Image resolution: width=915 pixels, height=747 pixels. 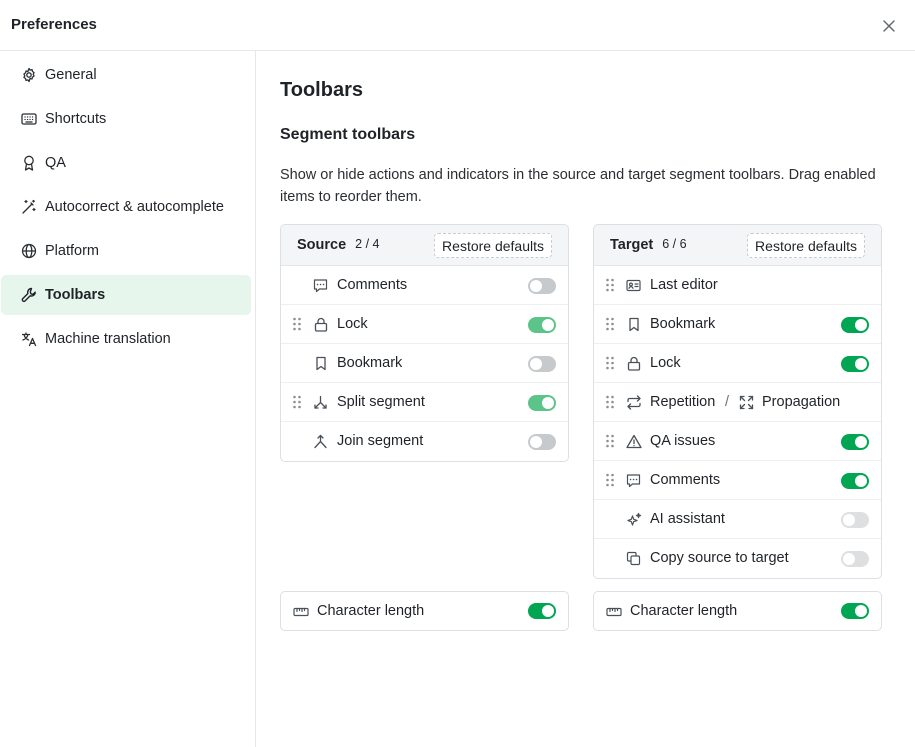 What do you see at coordinates (72, 251) in the screenshot?
I see `sidebar-item-label: Platform` at bounding box center [72, 251].